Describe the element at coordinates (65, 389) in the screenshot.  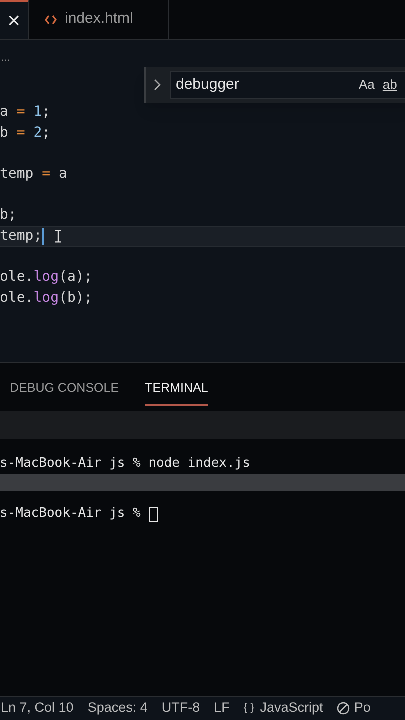
I see `panel-tab: DEBUG CONSOLE` at that location.